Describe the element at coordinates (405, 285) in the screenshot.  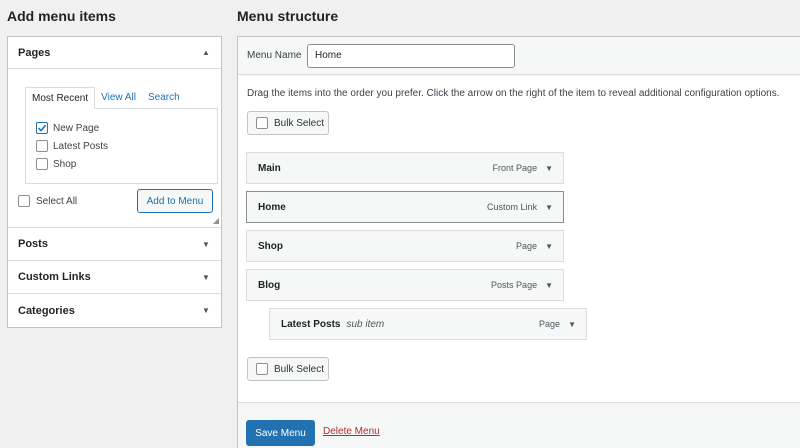
I see `menu-item-blog: Blog Posts Page ▼` at that location.